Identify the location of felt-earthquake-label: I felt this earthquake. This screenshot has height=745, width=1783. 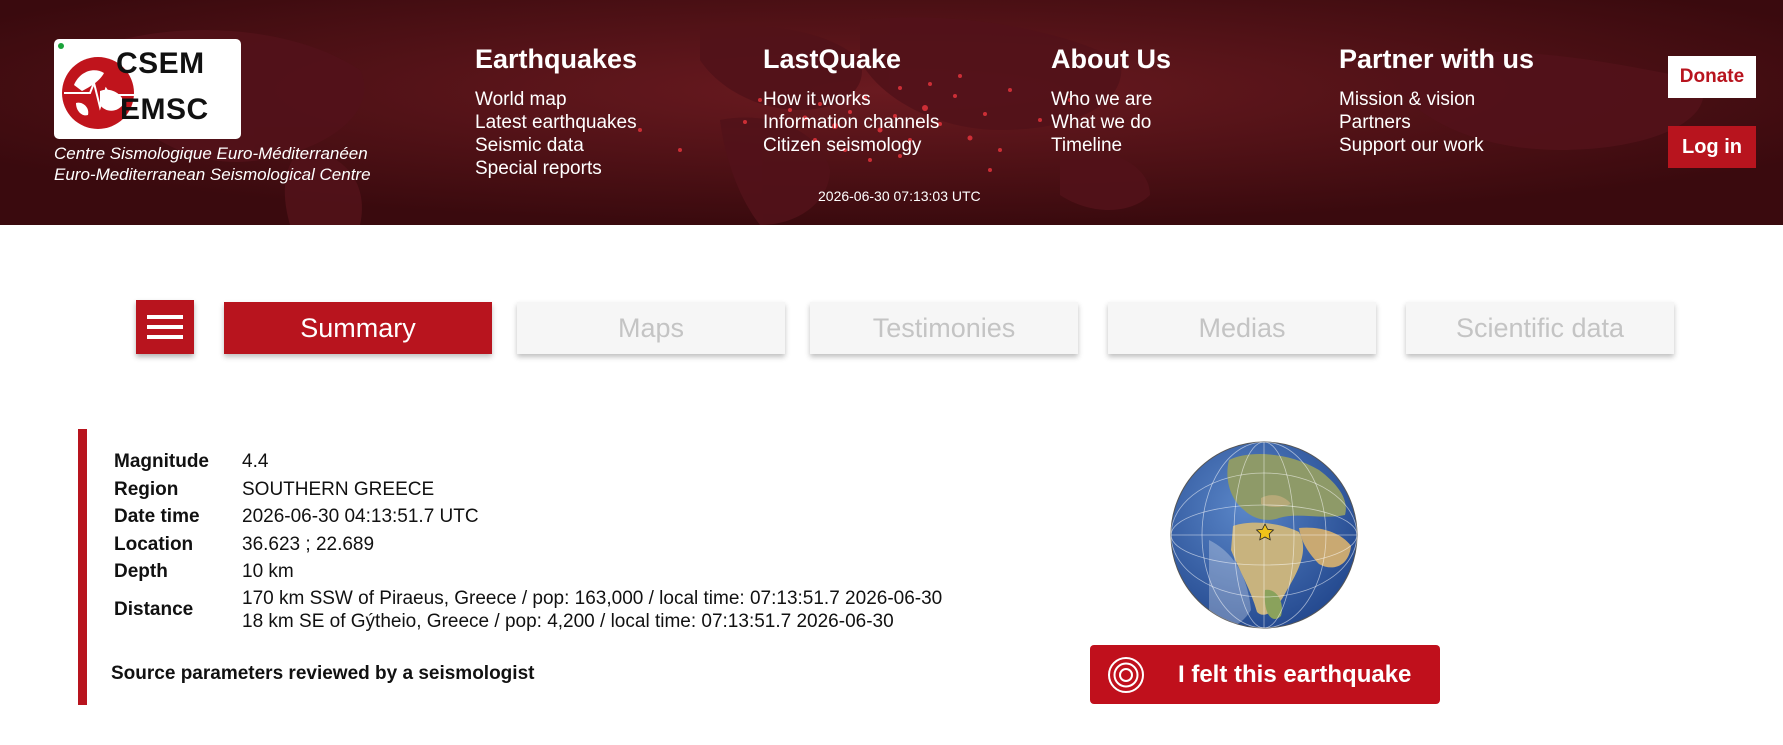
(1295, 674).